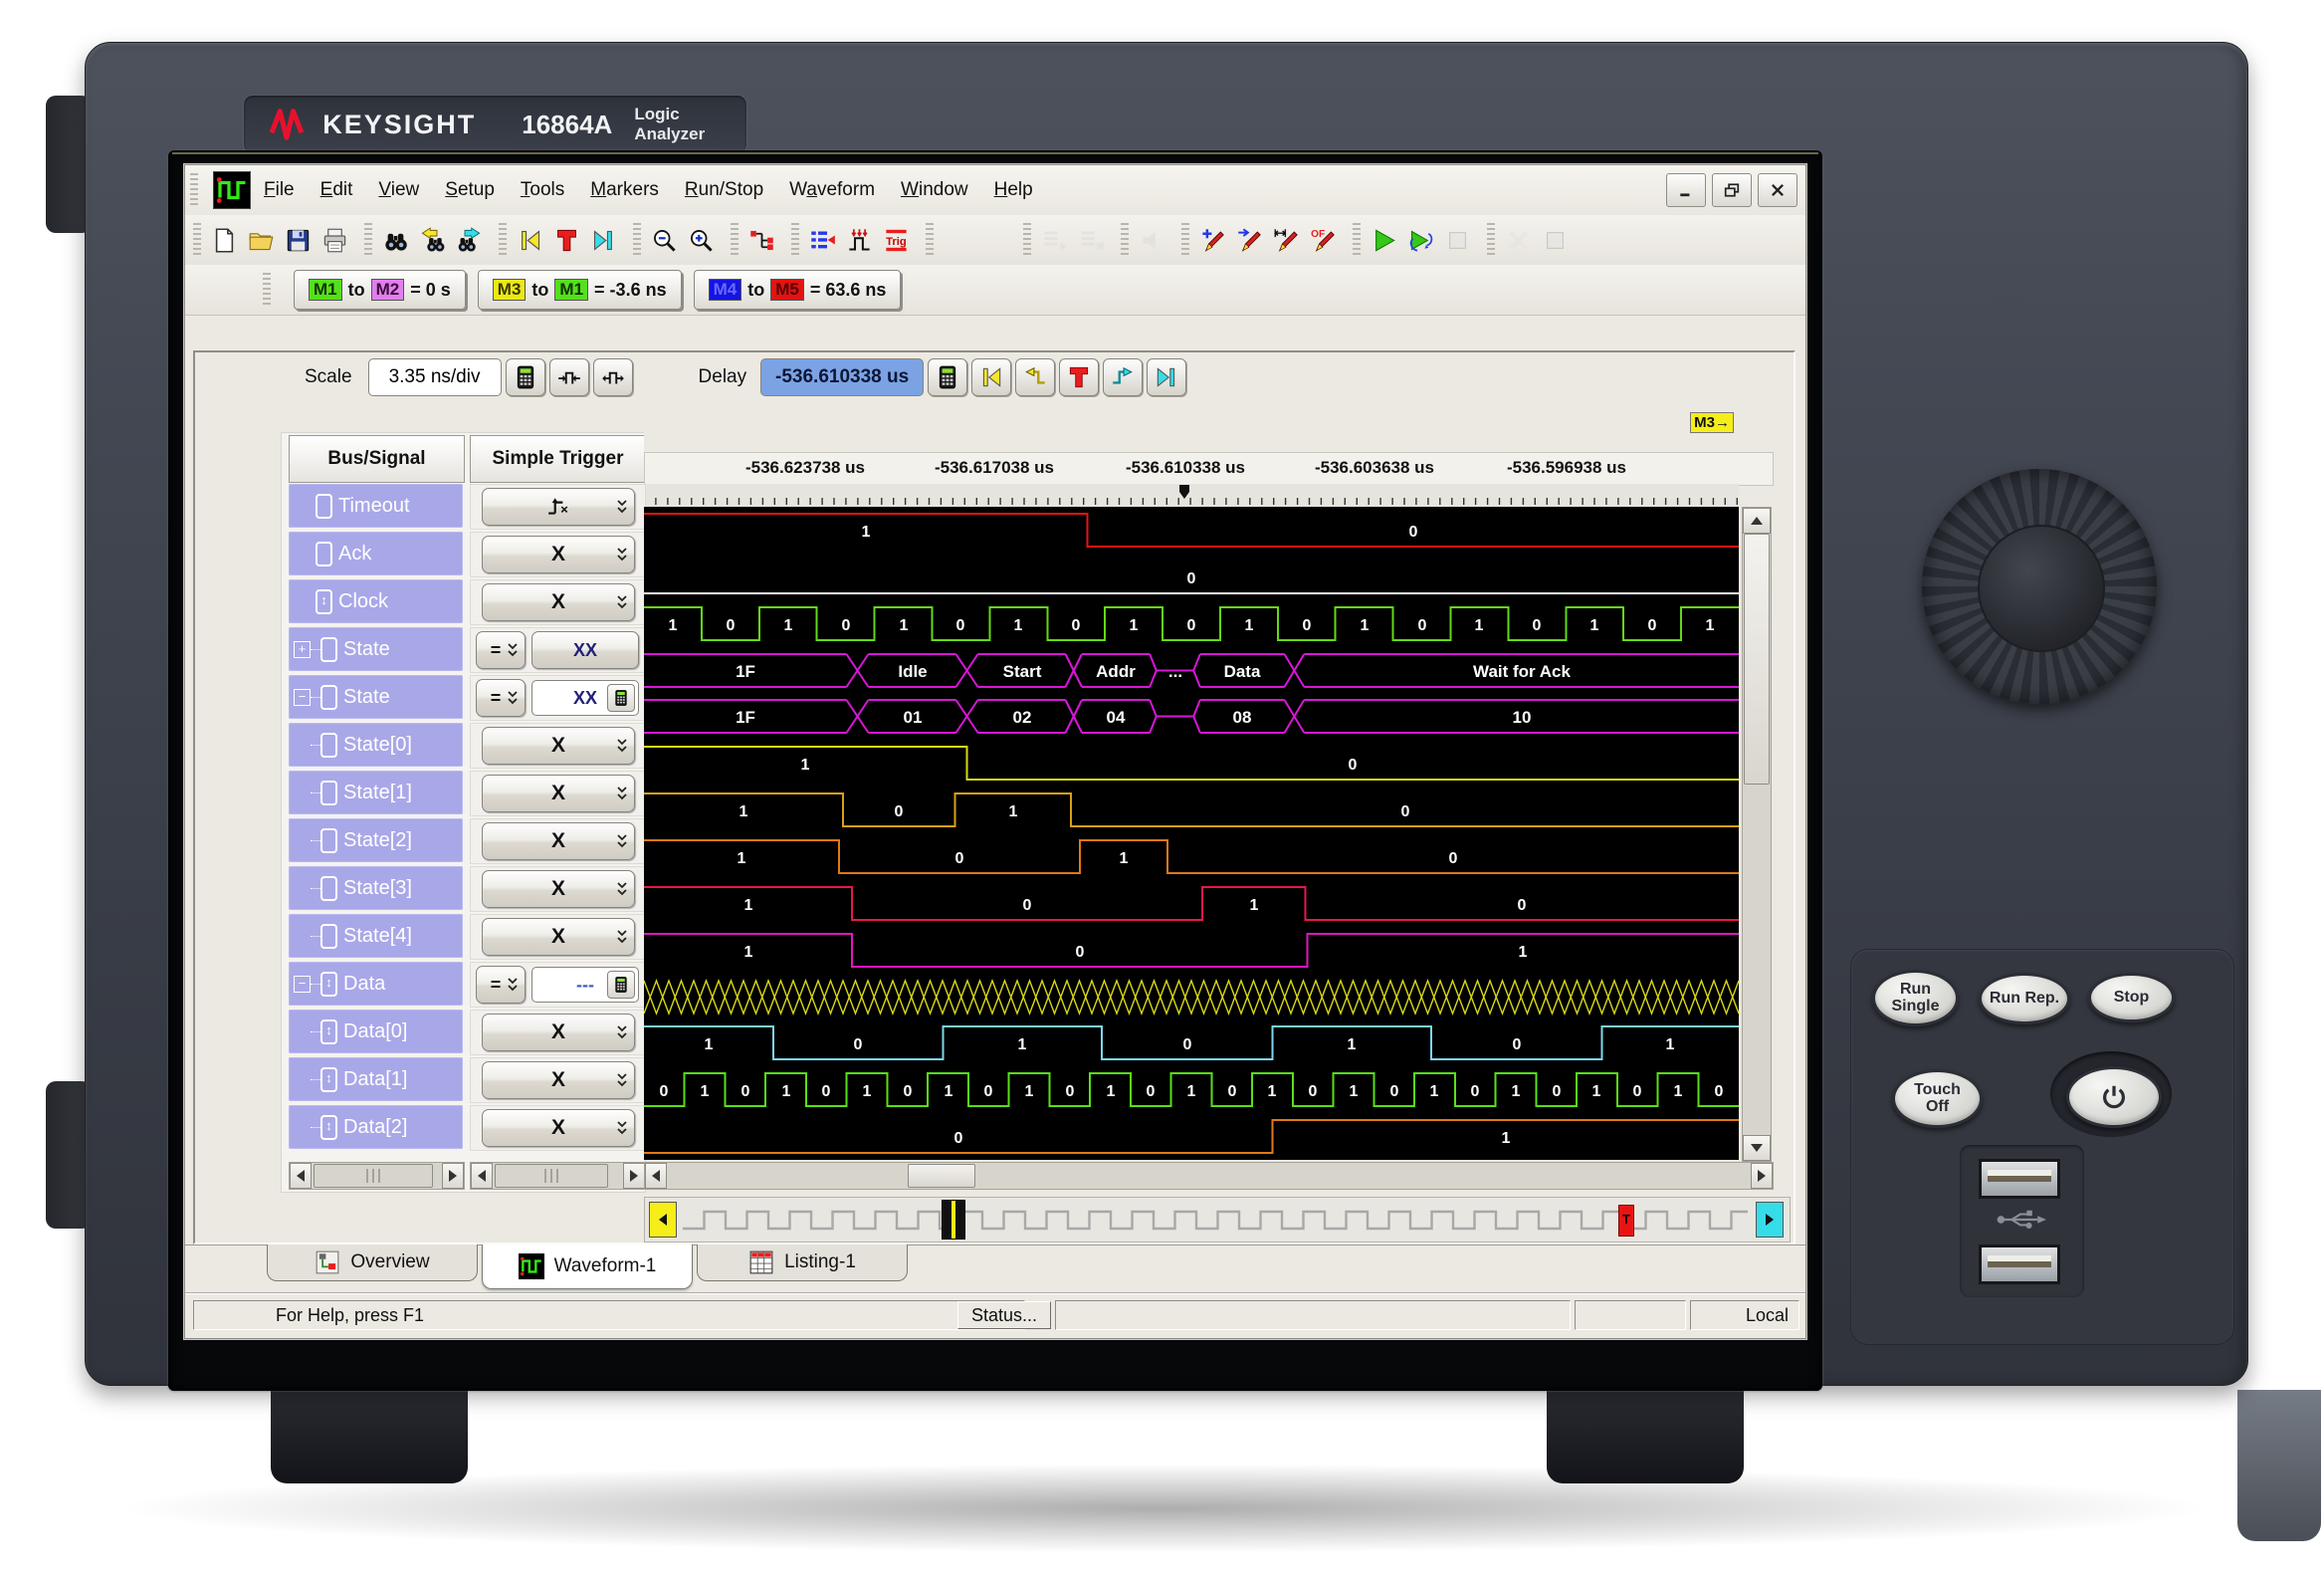  Describe the element at coordinates (991, 377) in the screenshot. I see `delay-goto-begin-button` at that location.